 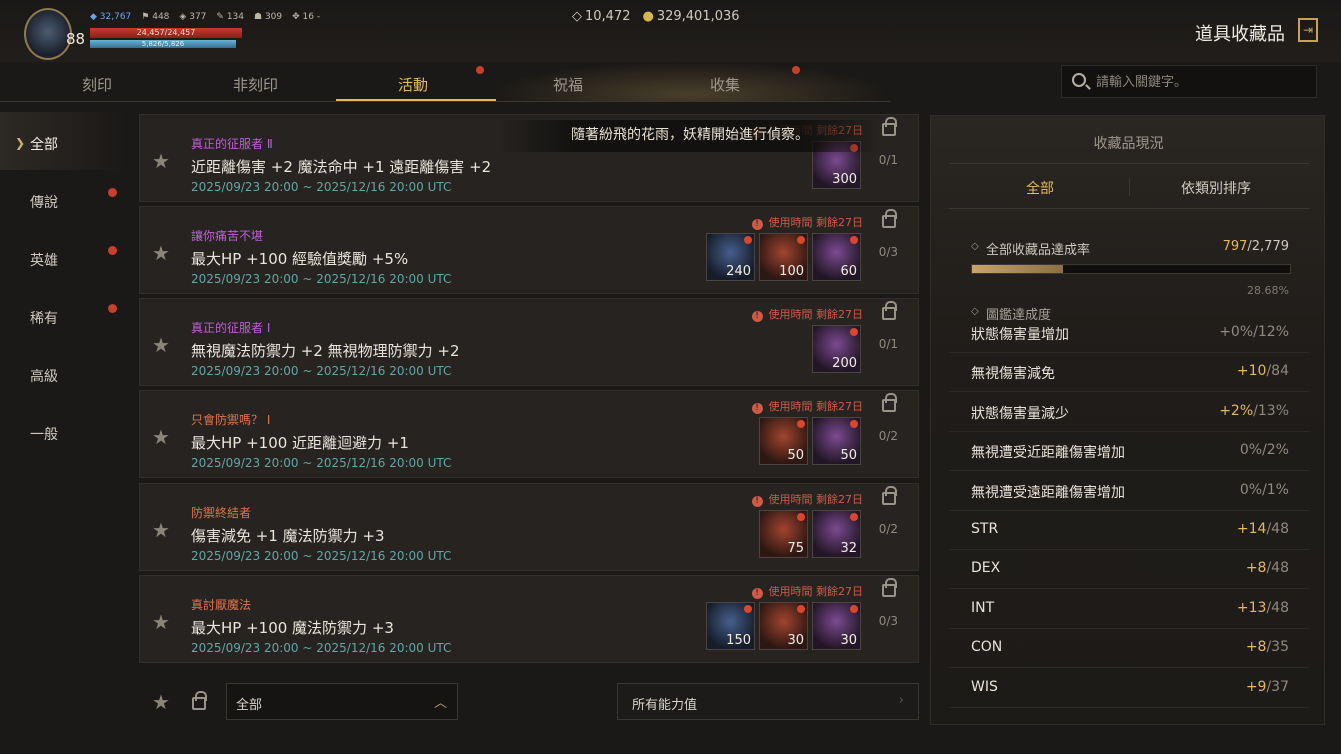 What do you see at coordinates (1040, 188) in the screenshot?
I see `panel-tab-all: 全部` at bounding box center [1040, 188].